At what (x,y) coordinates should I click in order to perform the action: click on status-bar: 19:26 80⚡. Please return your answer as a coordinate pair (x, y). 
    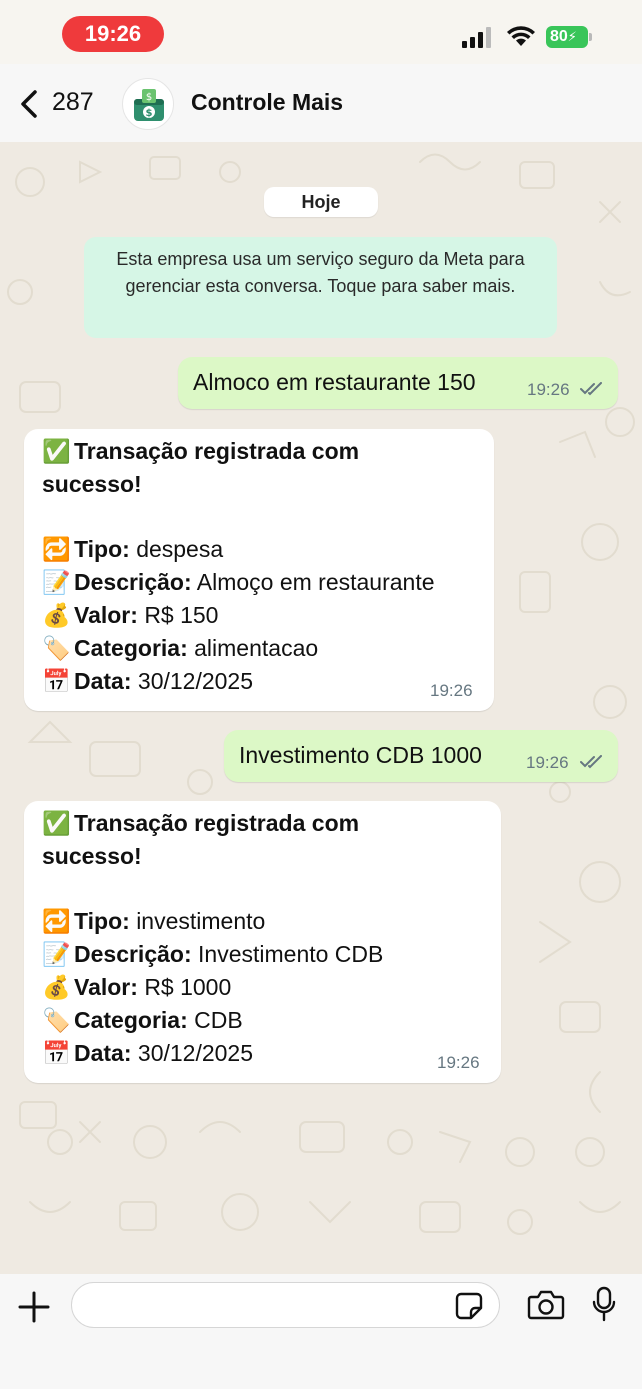
    Looking at the image, I should click on (321, 32).